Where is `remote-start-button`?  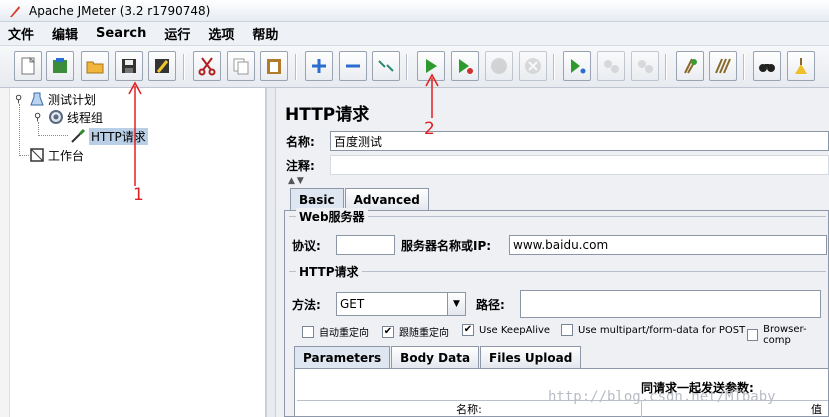 remote-start-button is located at coordinates (577, 66).